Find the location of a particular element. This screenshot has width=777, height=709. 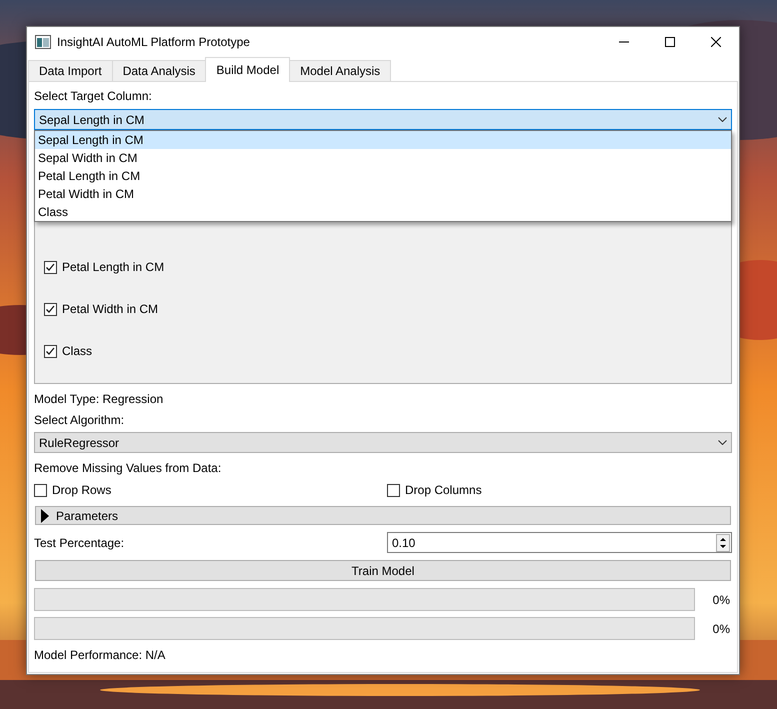

app-icon is located at coordinates (43, 42).